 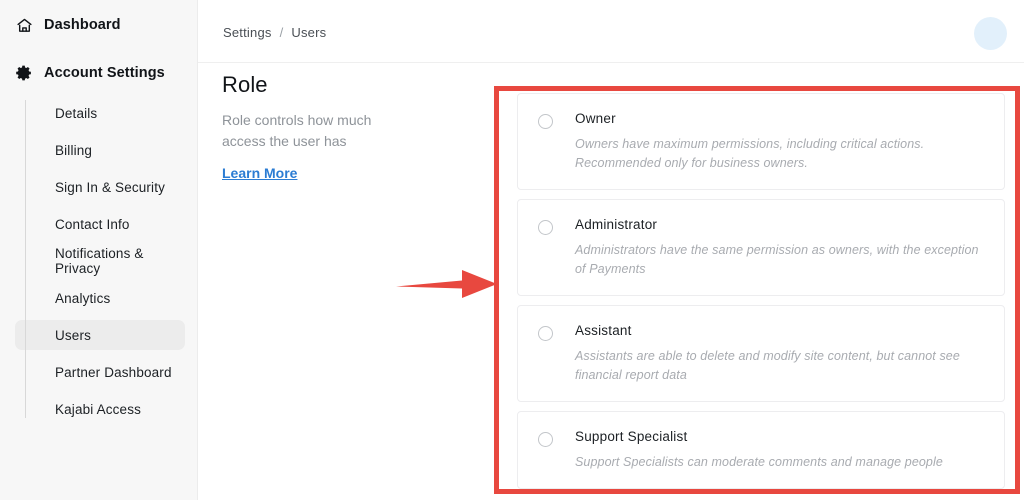 What do you see at coordinates (446, 284) in the screenshot?
I see `arrow-right-icon` at bounding box center [446, 284].